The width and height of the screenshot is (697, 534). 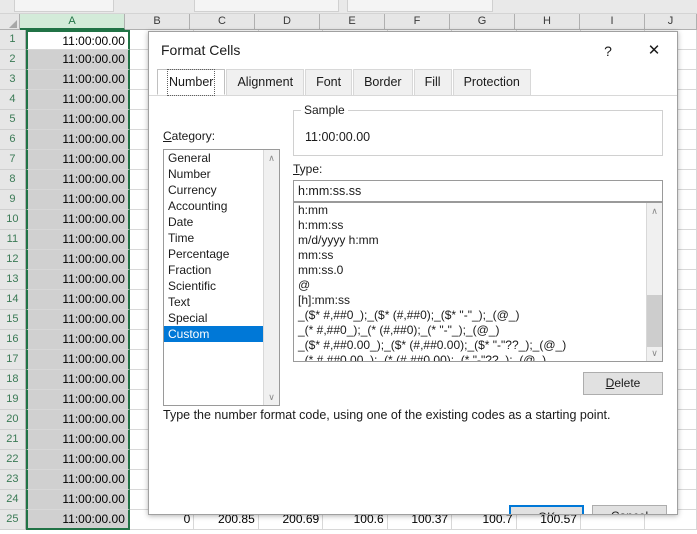 I want to click on row-header-11: 11, so click(x=13, y=240).